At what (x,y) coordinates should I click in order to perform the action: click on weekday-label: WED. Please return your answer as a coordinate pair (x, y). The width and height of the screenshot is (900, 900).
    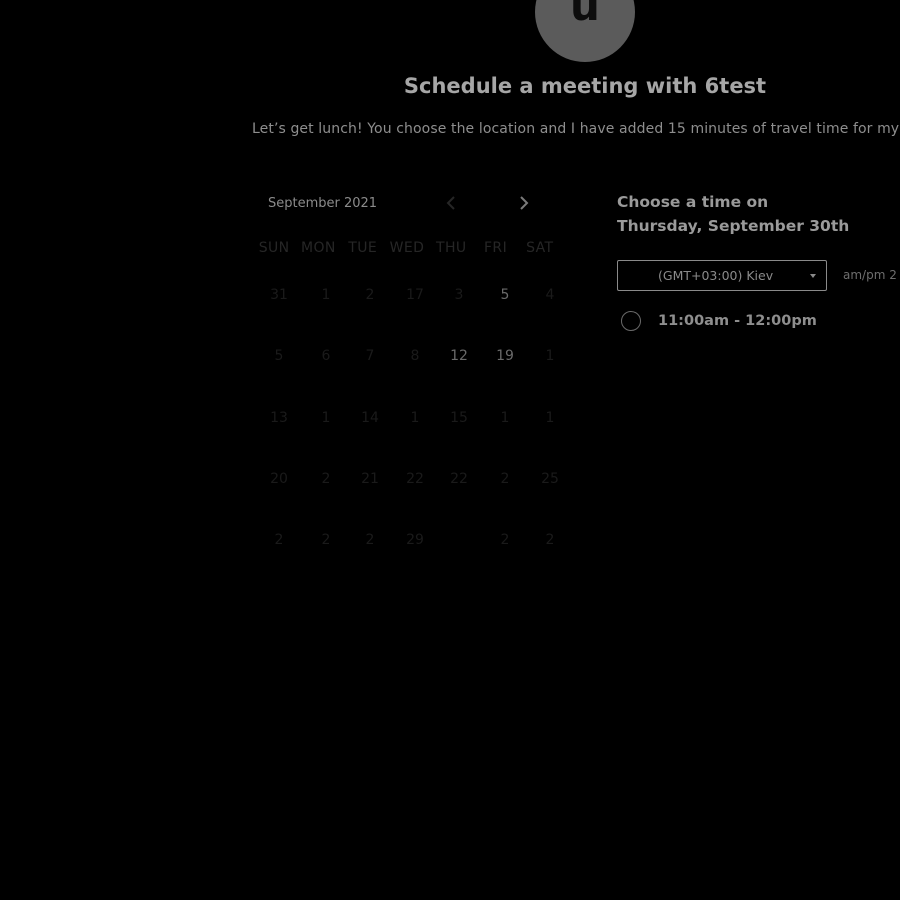
    Looking at the image, I should click on (407, 248).